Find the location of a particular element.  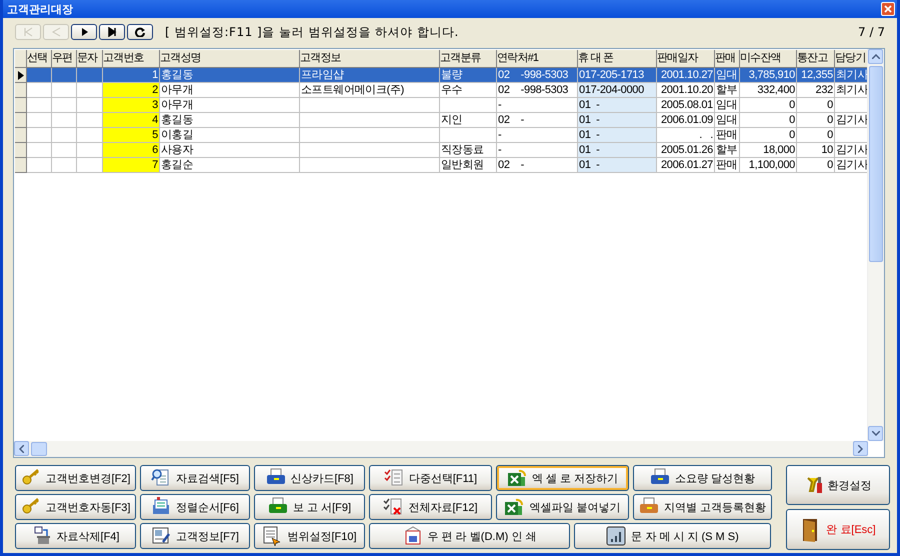

settings-button: 환경설정 is located at coordinates (838, 485).